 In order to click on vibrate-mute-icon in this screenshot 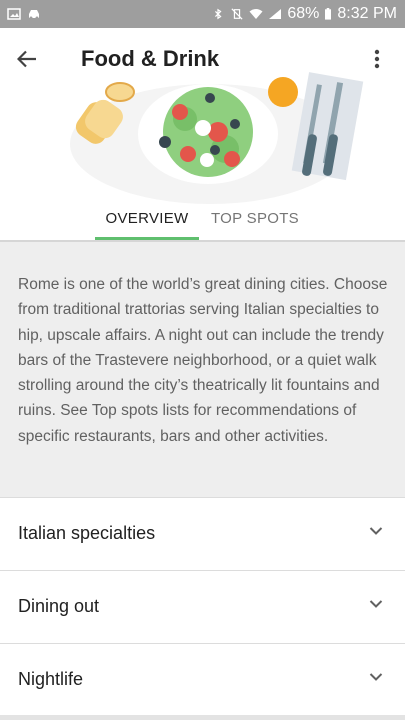, I will do `click(237, 14)`.